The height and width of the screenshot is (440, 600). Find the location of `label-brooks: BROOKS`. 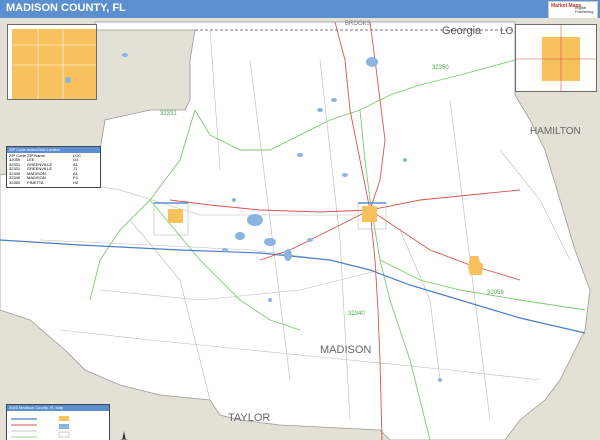

label-brooks: BROOKS is located at coordinates (358, 24).